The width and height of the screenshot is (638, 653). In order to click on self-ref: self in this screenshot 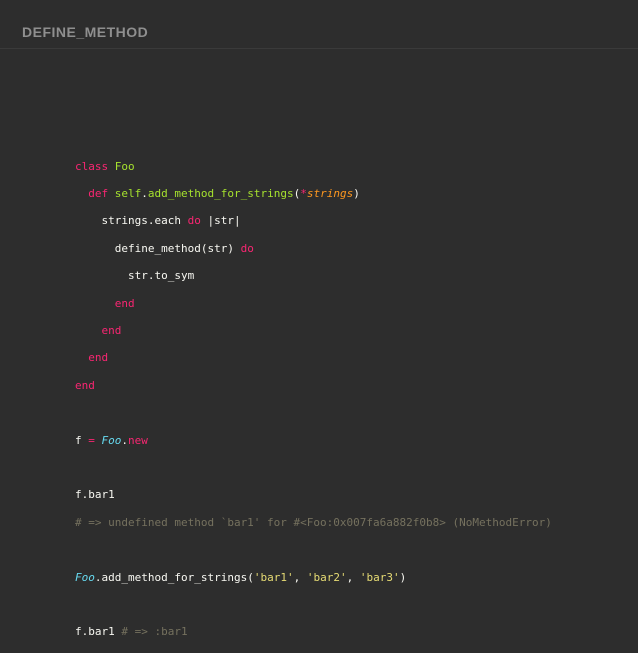, I will do `click(128, 194)`.